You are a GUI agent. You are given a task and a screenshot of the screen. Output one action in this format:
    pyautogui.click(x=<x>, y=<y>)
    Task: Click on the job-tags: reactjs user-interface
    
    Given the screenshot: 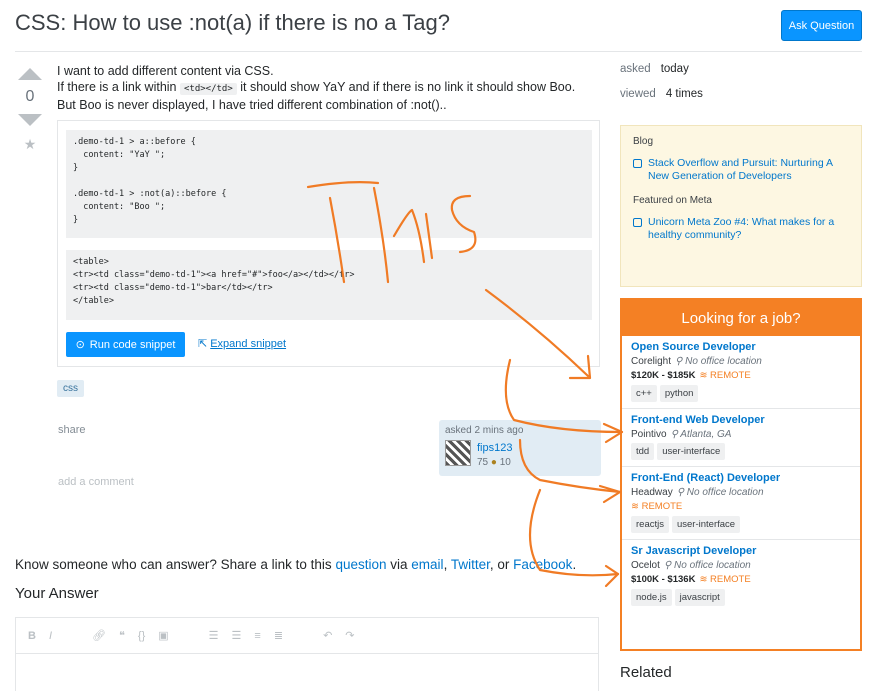 What is the action you would take?
    pyautogui.click(x=741, y=524)
    